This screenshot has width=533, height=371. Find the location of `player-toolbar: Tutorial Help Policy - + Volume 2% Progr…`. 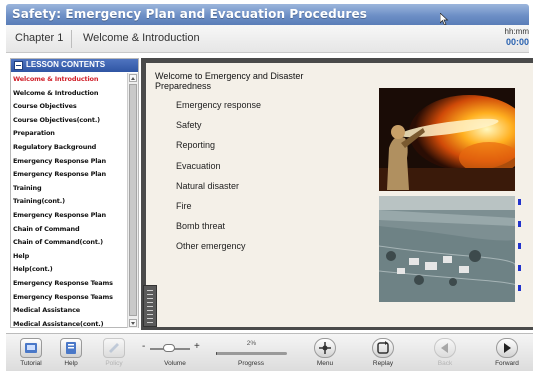

player-toolbar: Tutorial Help Policy - + Volume 2% Progr… is located at coordinates (269, 352).